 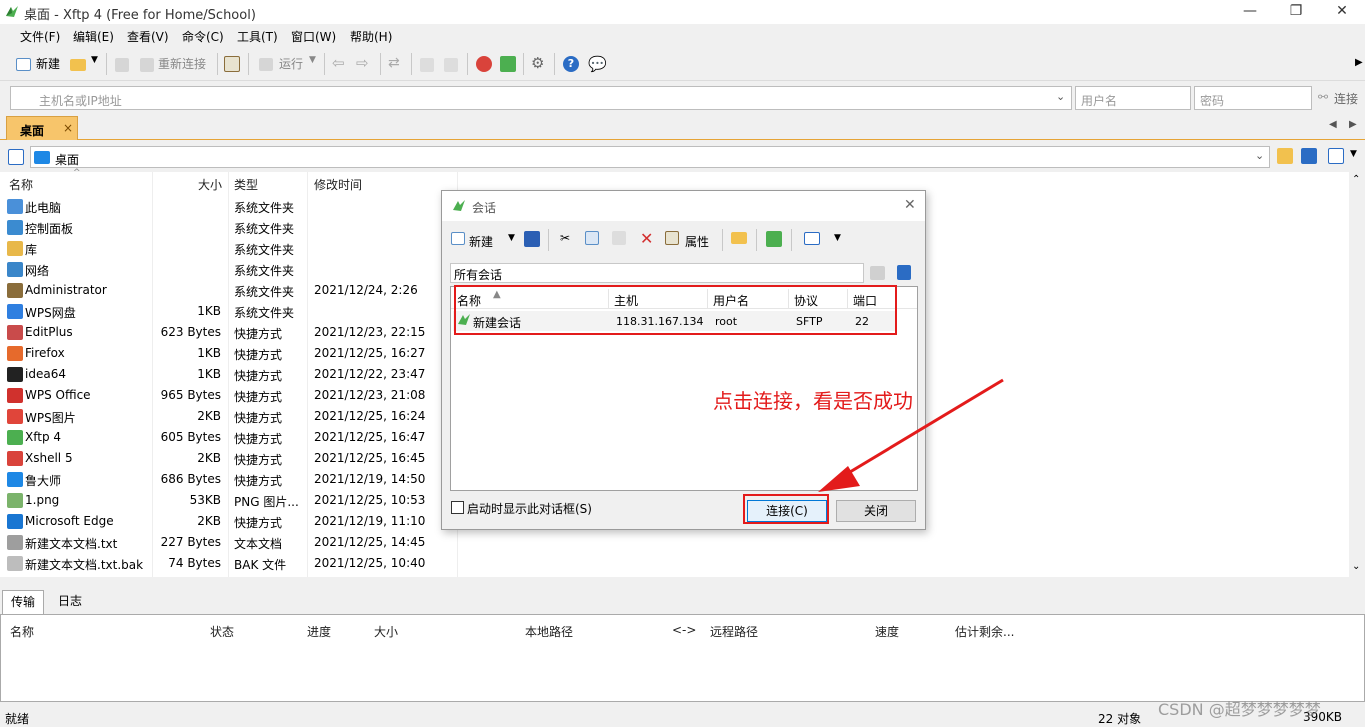 I want to click on list-item: 鲁大师 686 Bytes 快捷方式 2021/12/19, 14:50, so click(x=229, y=479).